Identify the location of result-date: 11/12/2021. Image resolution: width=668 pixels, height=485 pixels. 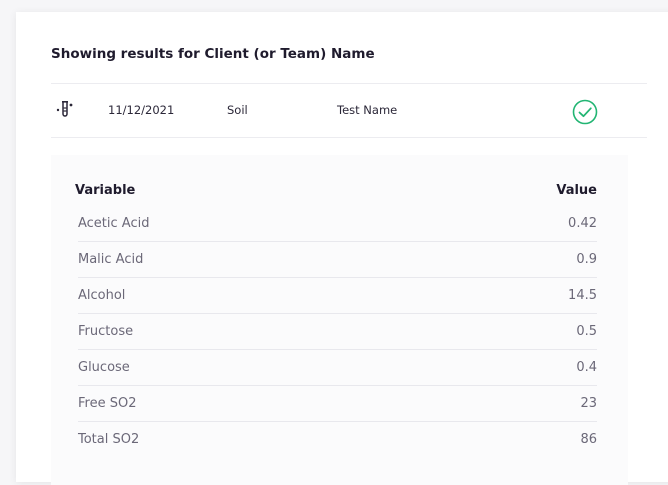
(141, 110).